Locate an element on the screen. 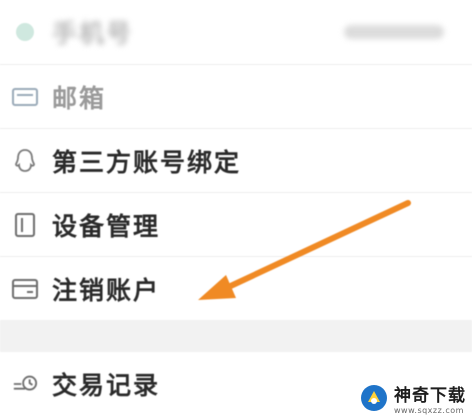  watermark: 神奇下载 www.sqxzz.com is located at coordinates (413, 398).